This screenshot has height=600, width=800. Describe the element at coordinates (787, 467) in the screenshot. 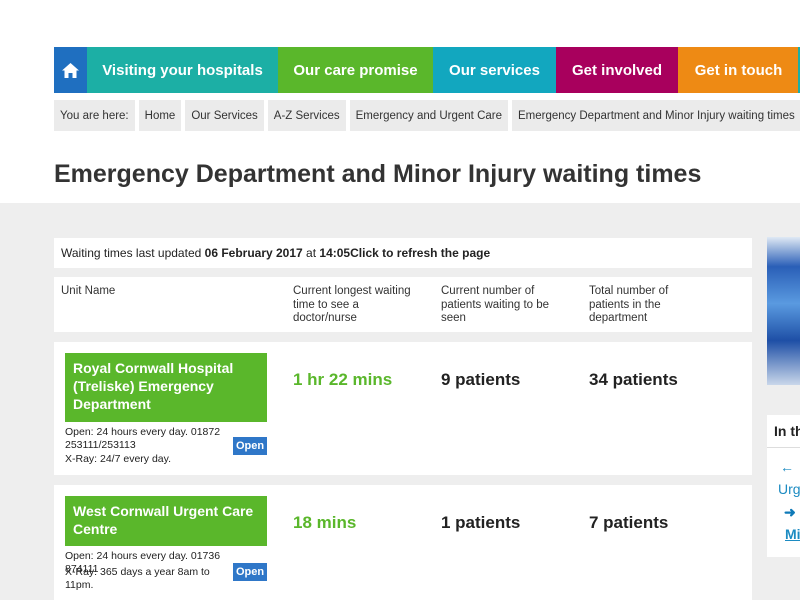

I see `arrow-left-icon: ←` at that location.